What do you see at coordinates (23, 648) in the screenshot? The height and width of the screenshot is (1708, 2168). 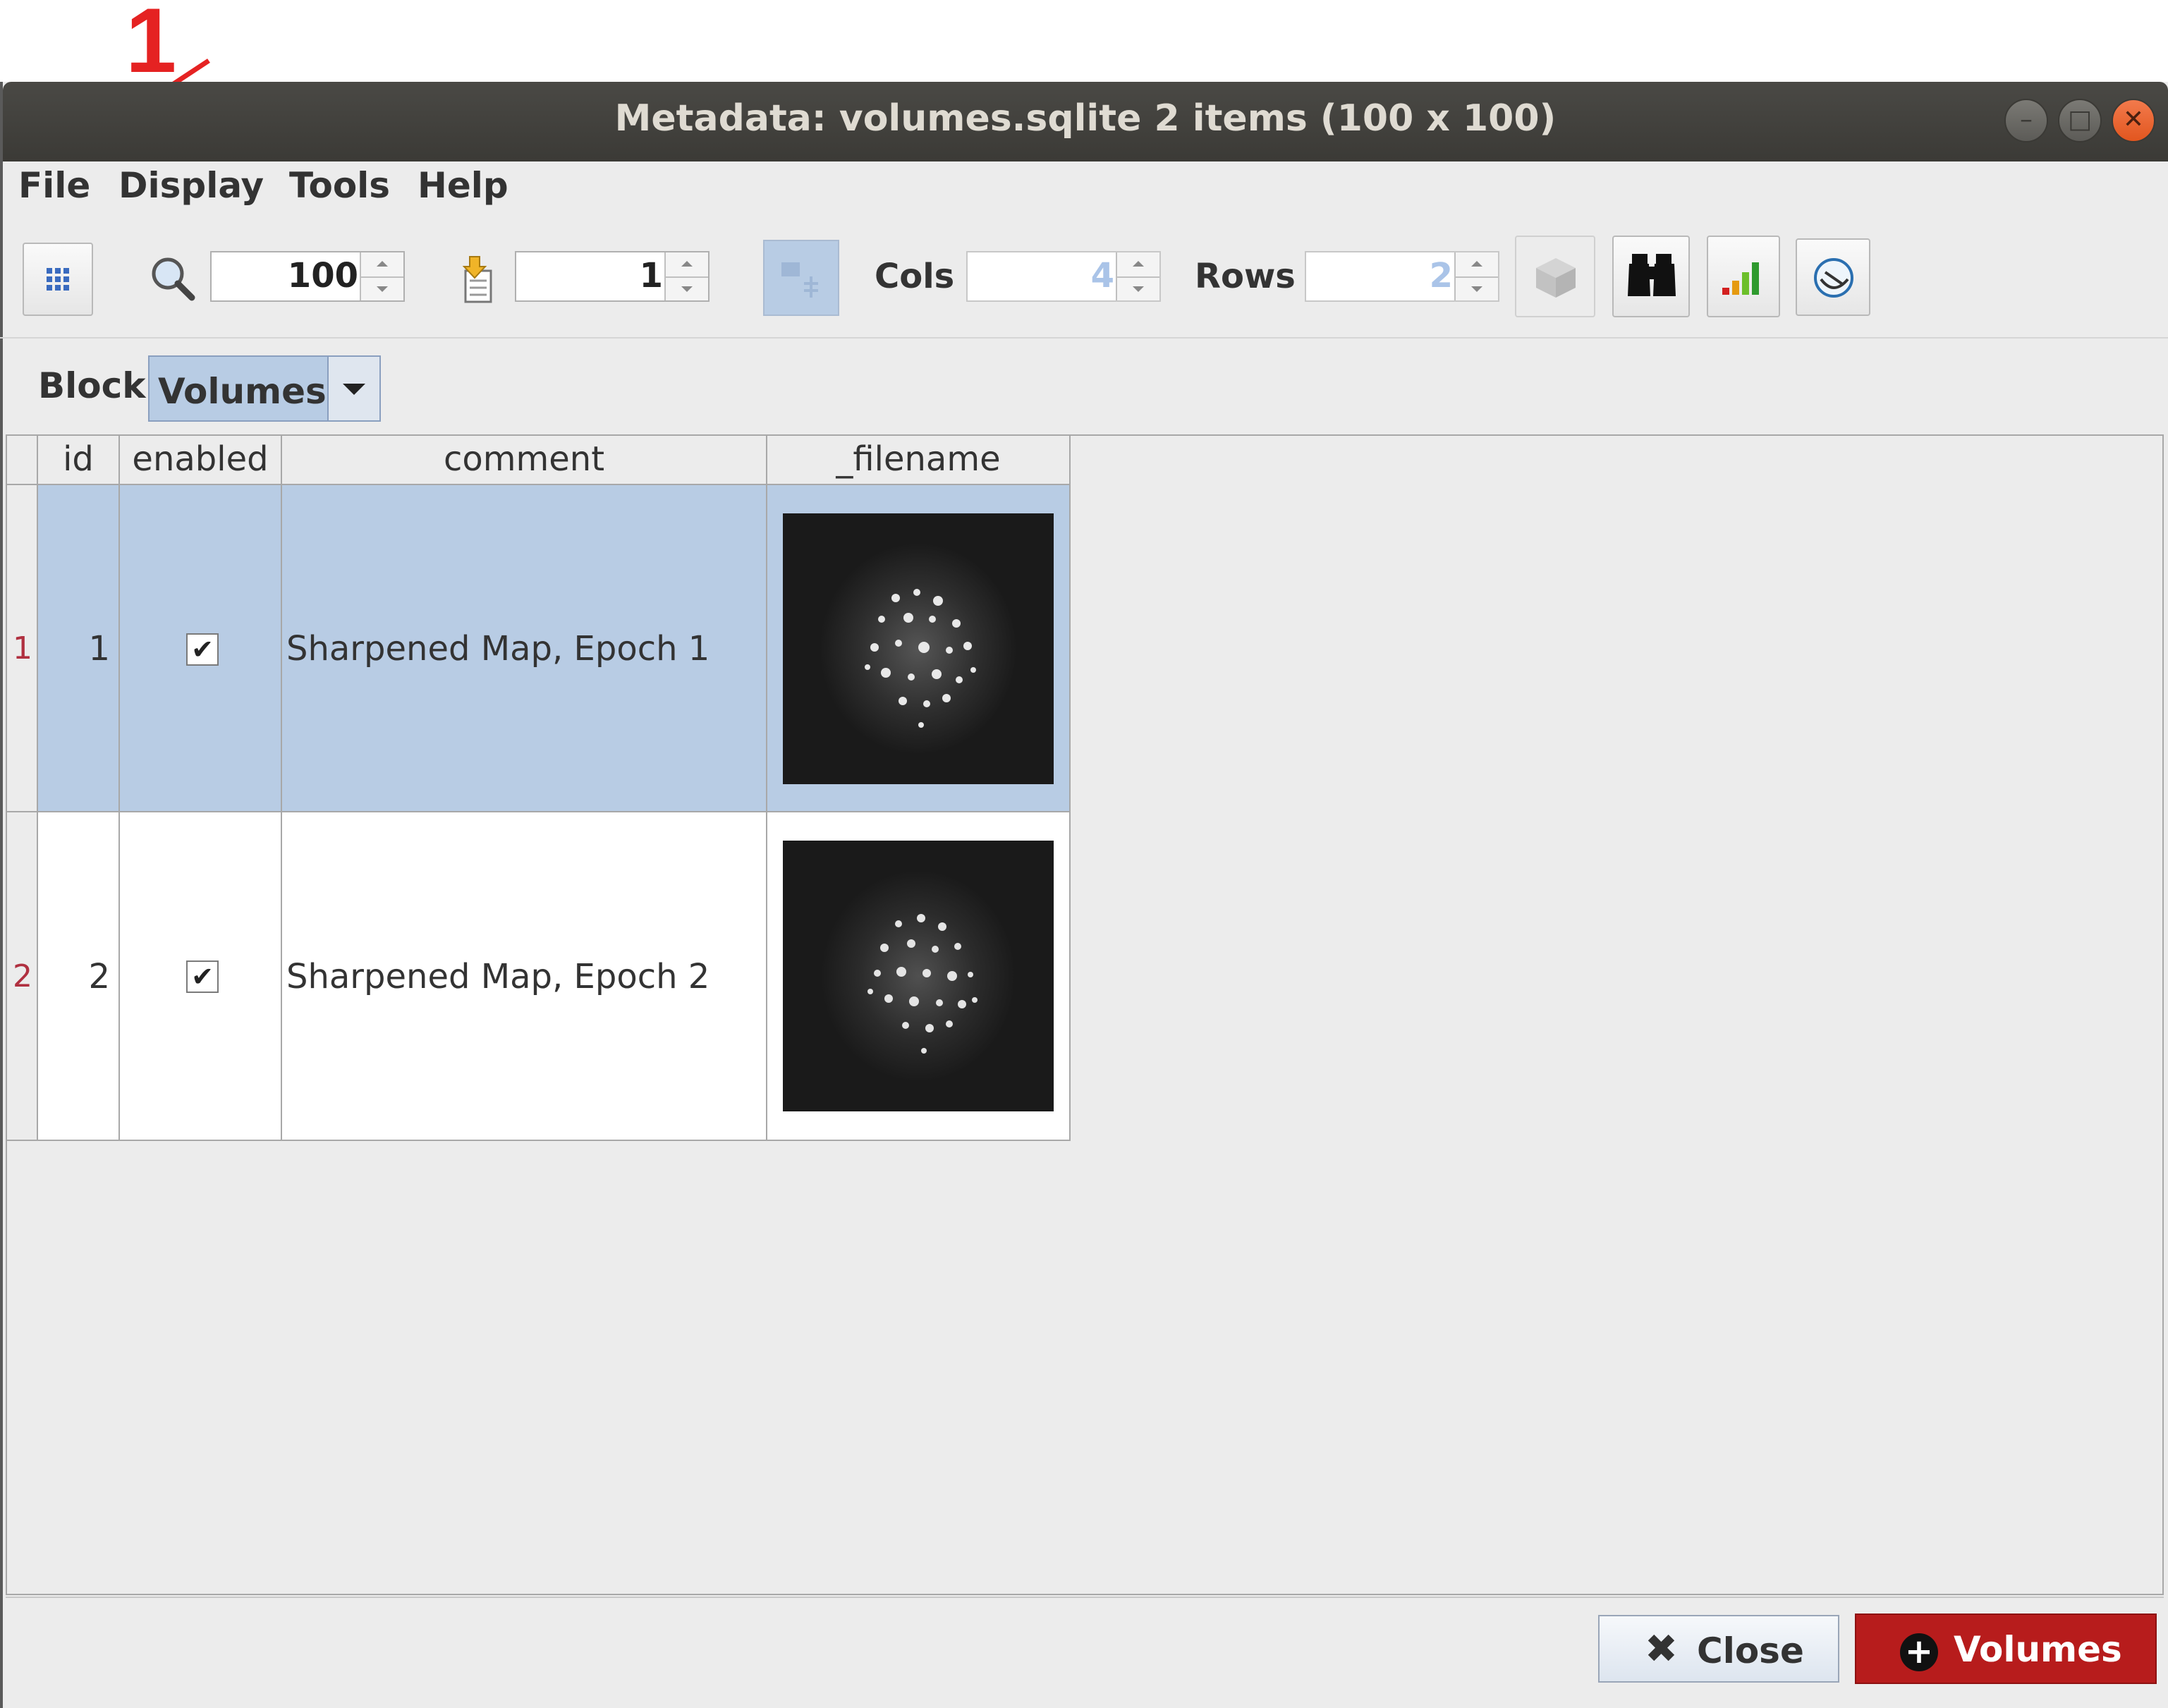 I see `row-number: 1` at bounding box center [23, 648].